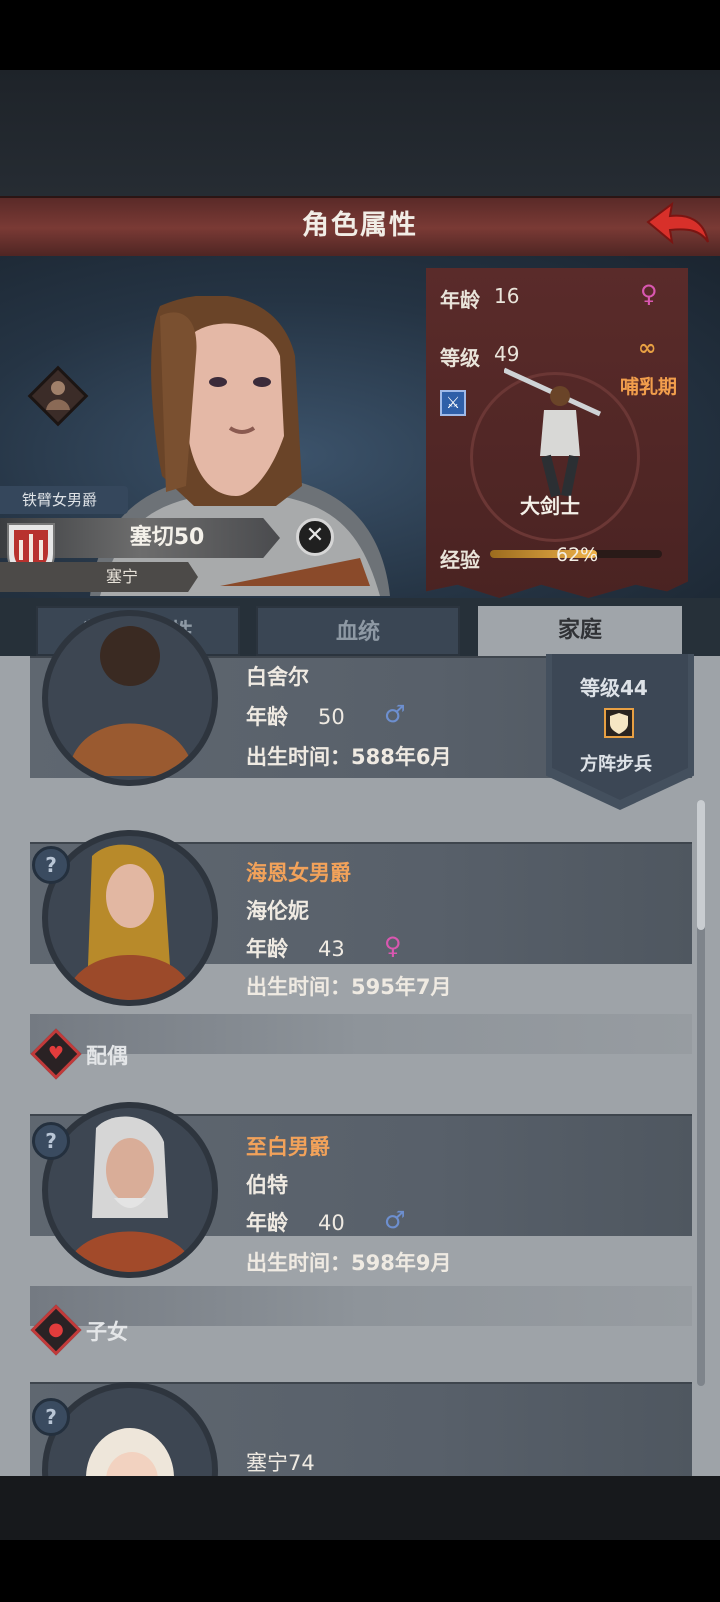  I want to click on back-arrow-icon, so click(678, 225).